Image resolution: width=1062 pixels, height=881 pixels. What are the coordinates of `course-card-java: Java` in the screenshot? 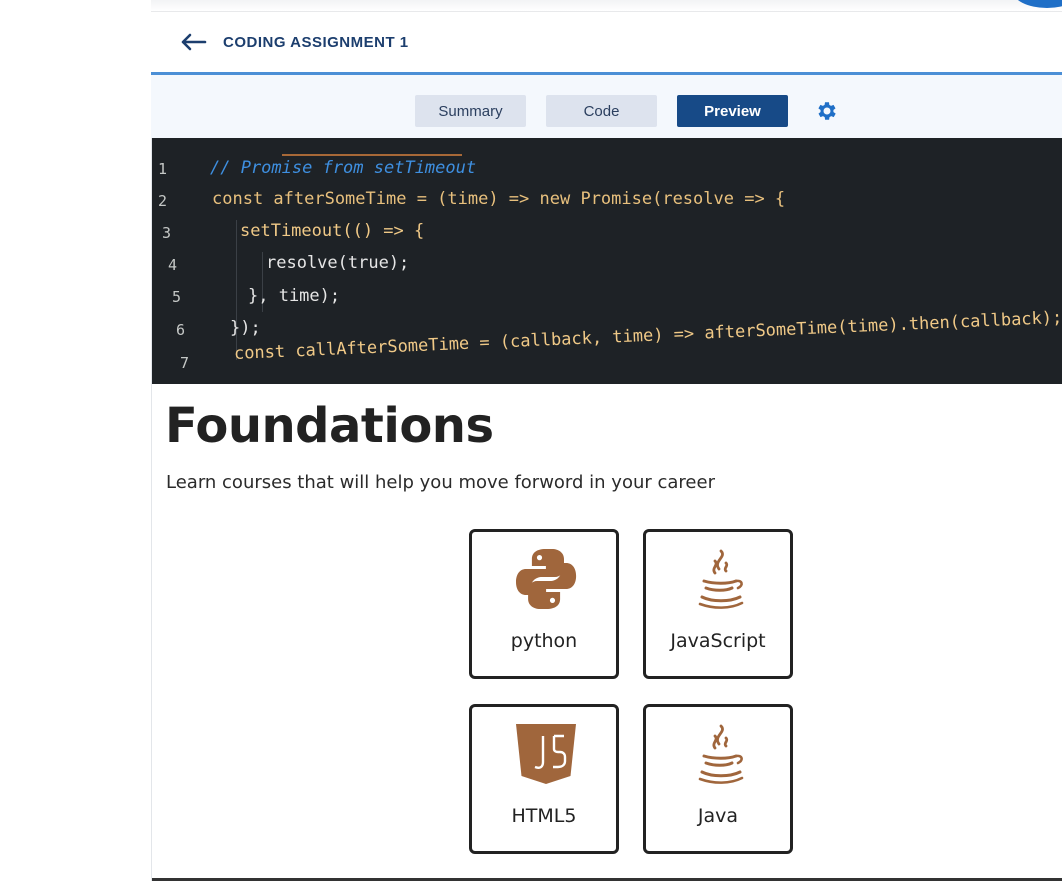 It's located at (718, 779).